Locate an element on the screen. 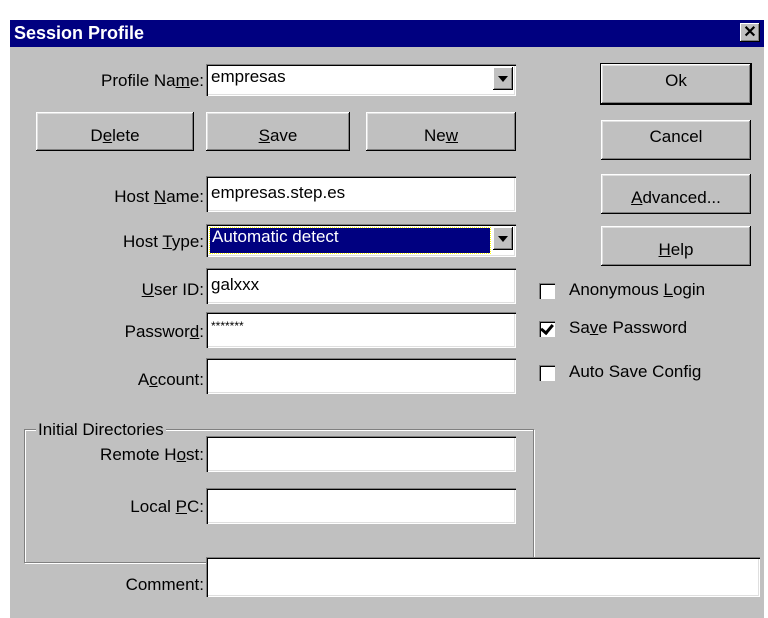 Image resolution: width=768 pixels, height=618 pixels. delete-button: Delete is located at coordinates (115, 131).